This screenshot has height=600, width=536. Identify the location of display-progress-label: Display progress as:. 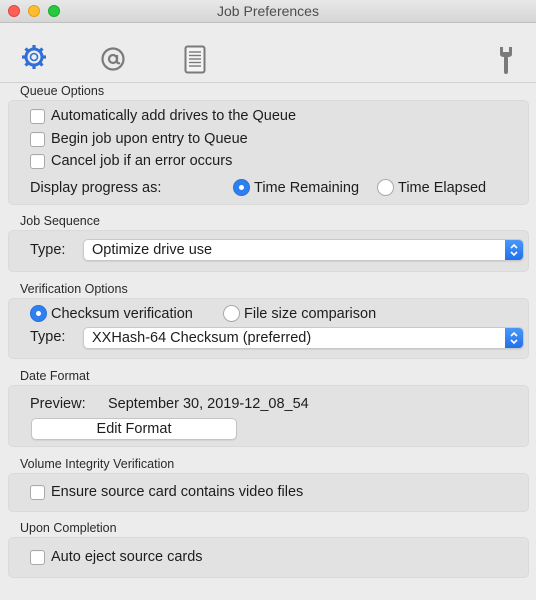
(95, 188).